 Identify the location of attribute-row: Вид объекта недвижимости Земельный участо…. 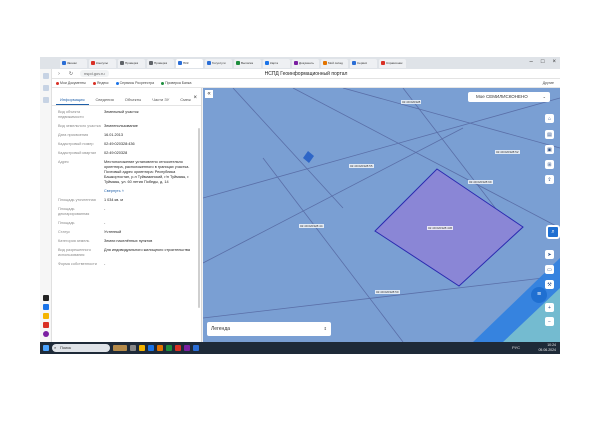
(127, 115).